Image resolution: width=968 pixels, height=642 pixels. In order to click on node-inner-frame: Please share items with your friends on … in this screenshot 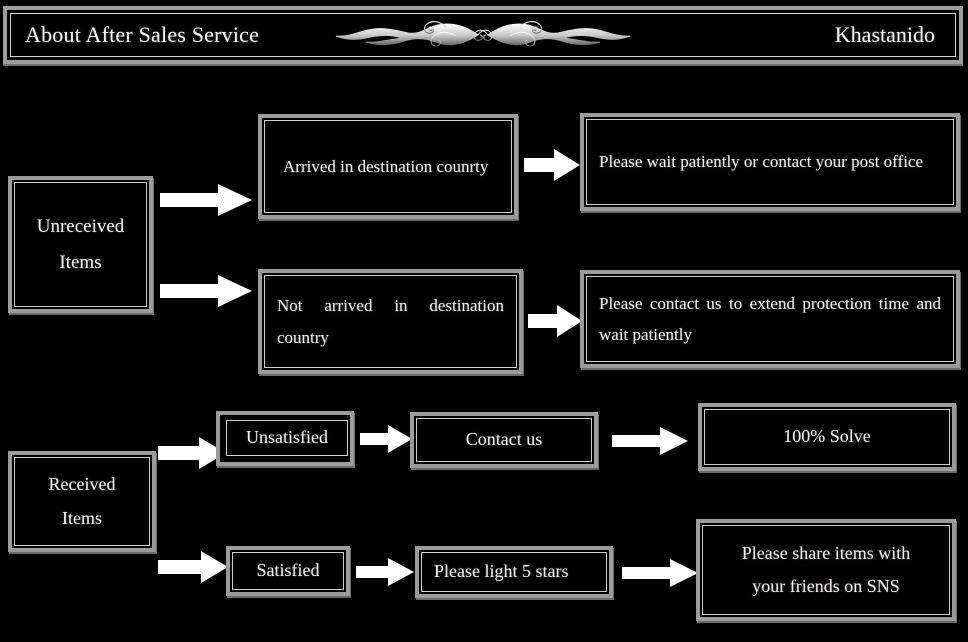, I will do `click(826, 570)`.